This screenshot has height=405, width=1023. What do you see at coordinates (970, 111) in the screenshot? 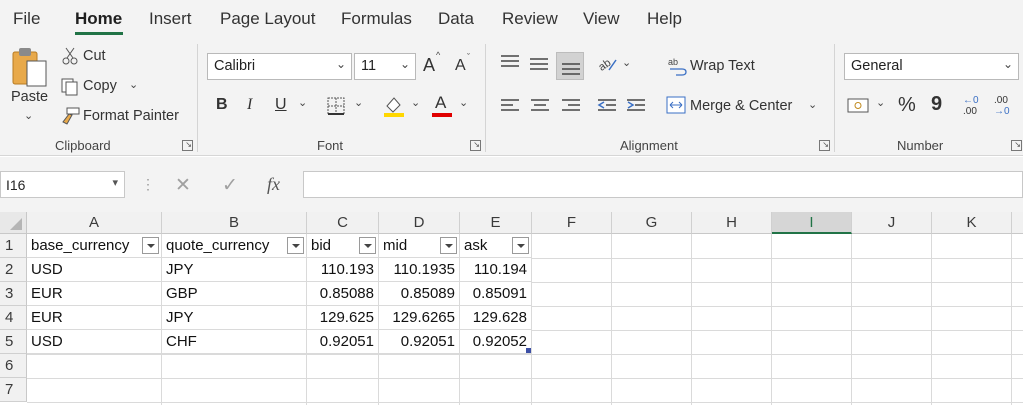
I see `increase-decimal-bottom: .00` at bounding box center [970, 111].